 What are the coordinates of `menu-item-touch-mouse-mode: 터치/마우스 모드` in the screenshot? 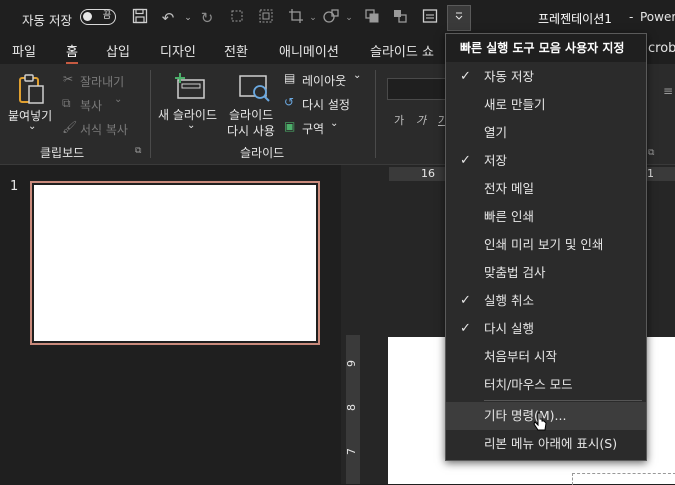 It's located at (546, 385).